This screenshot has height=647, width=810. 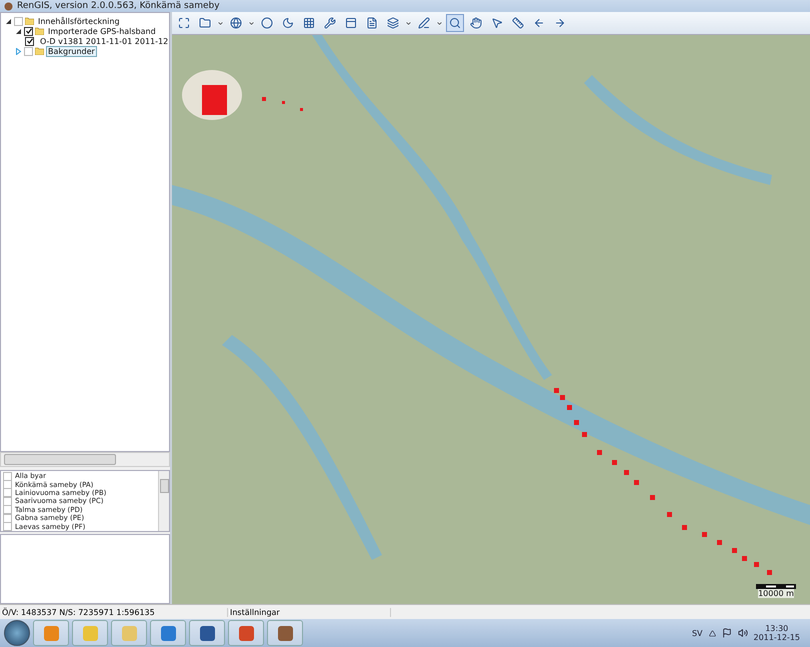 What do you see at coordinates (236, 23) in the screenshot?
I see `globe-icon` at bounding box center [236, 23].